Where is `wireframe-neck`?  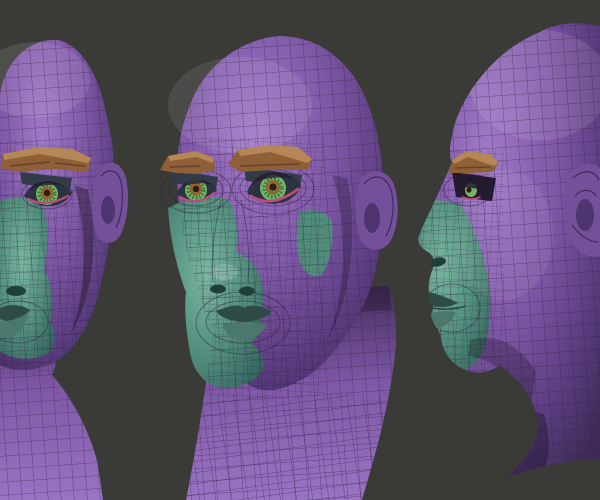
wireframe-neck is located at coordinates (292, 447).